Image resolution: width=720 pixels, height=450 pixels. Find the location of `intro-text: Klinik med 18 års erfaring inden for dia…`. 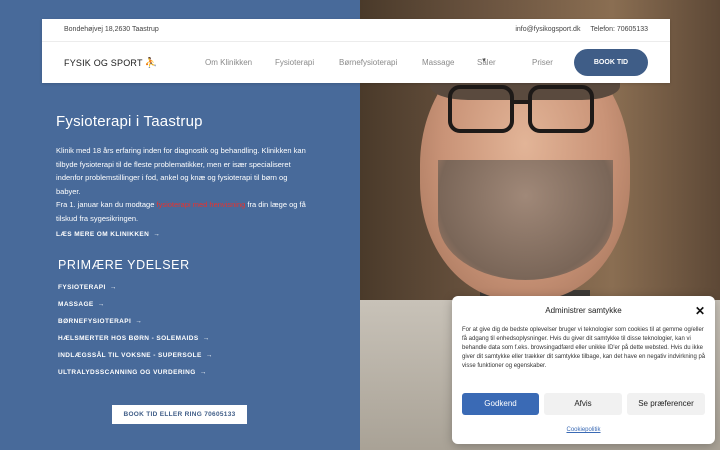

intro-text: Klinik med 18 års erfaring inden for dia… is located at coordinates (181, 171).